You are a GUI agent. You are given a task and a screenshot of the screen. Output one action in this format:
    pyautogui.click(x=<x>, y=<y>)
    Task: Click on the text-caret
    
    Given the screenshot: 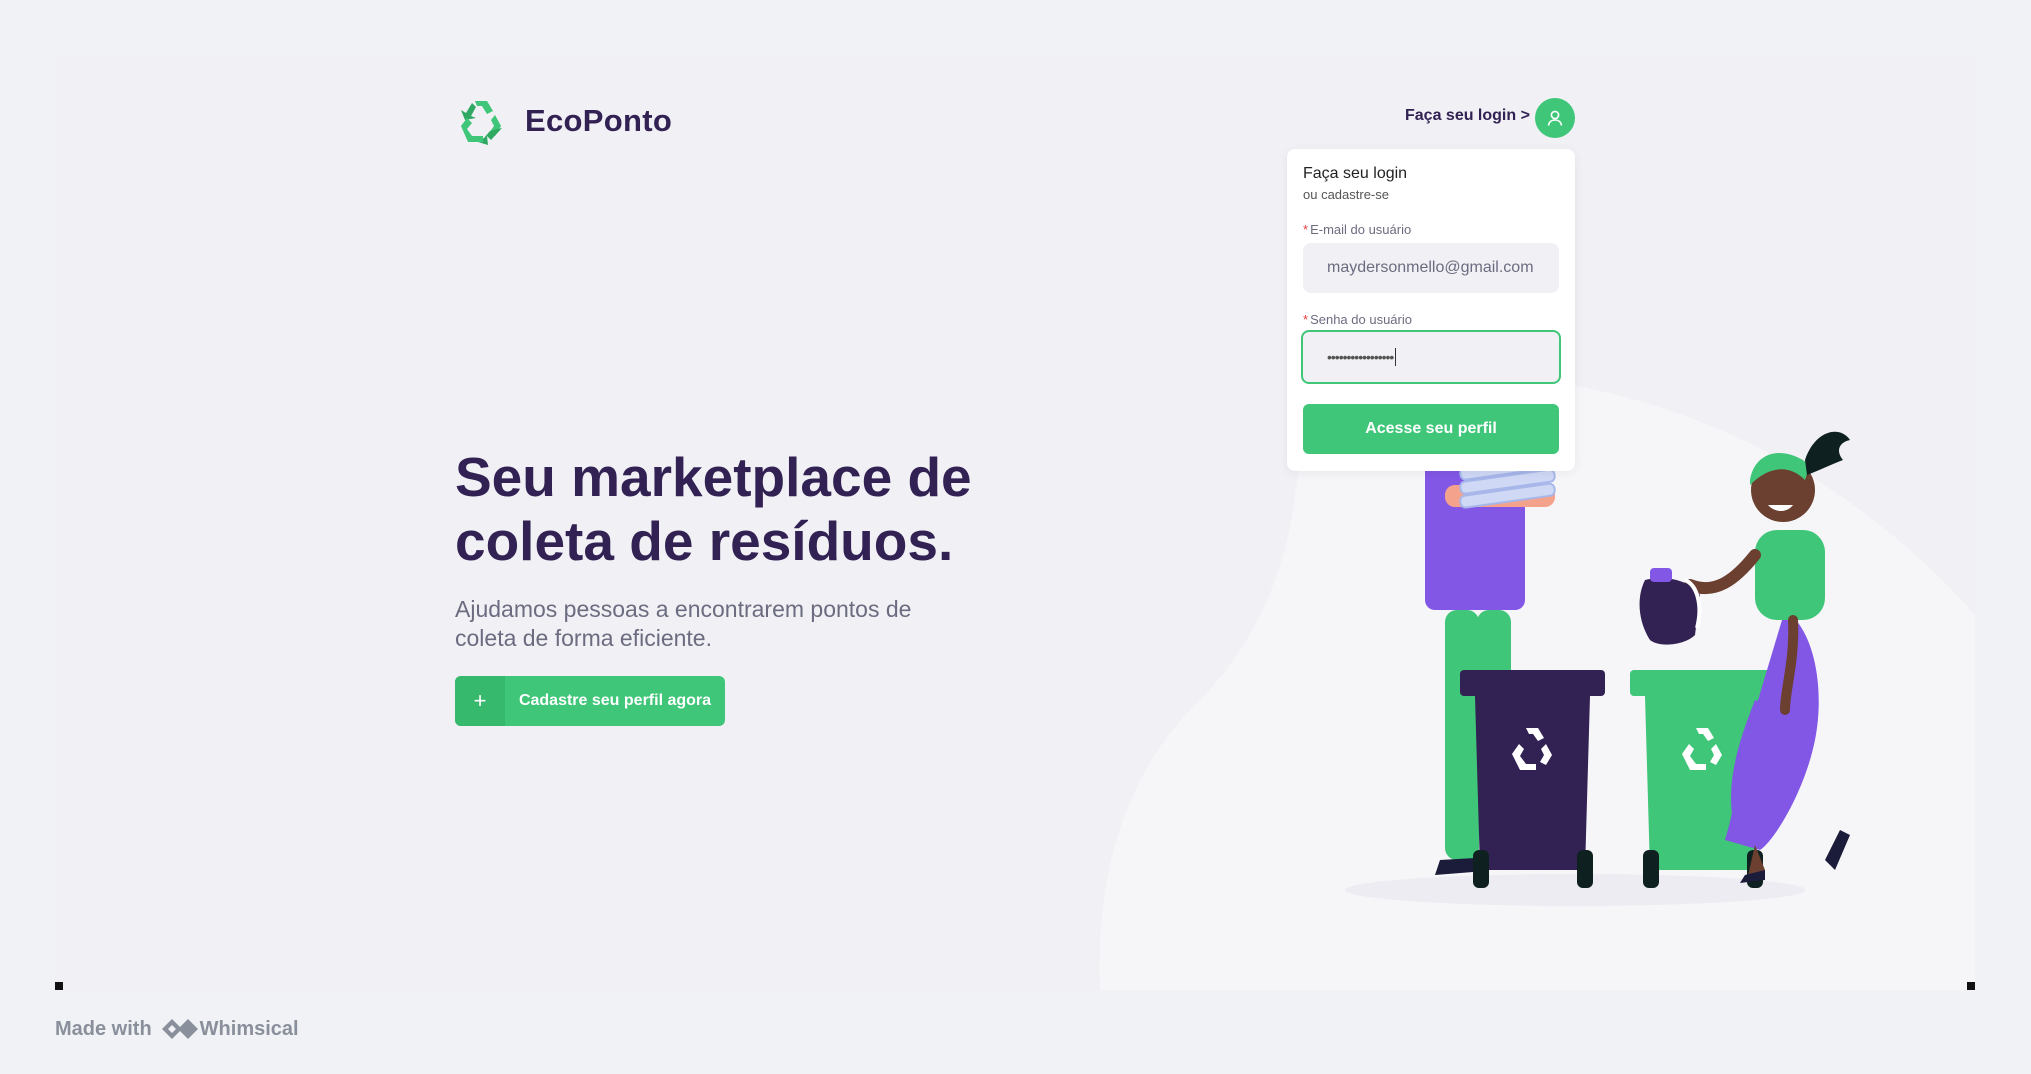 What is the action you would take?
    pyautogui.click(x=1396, y=357)
    